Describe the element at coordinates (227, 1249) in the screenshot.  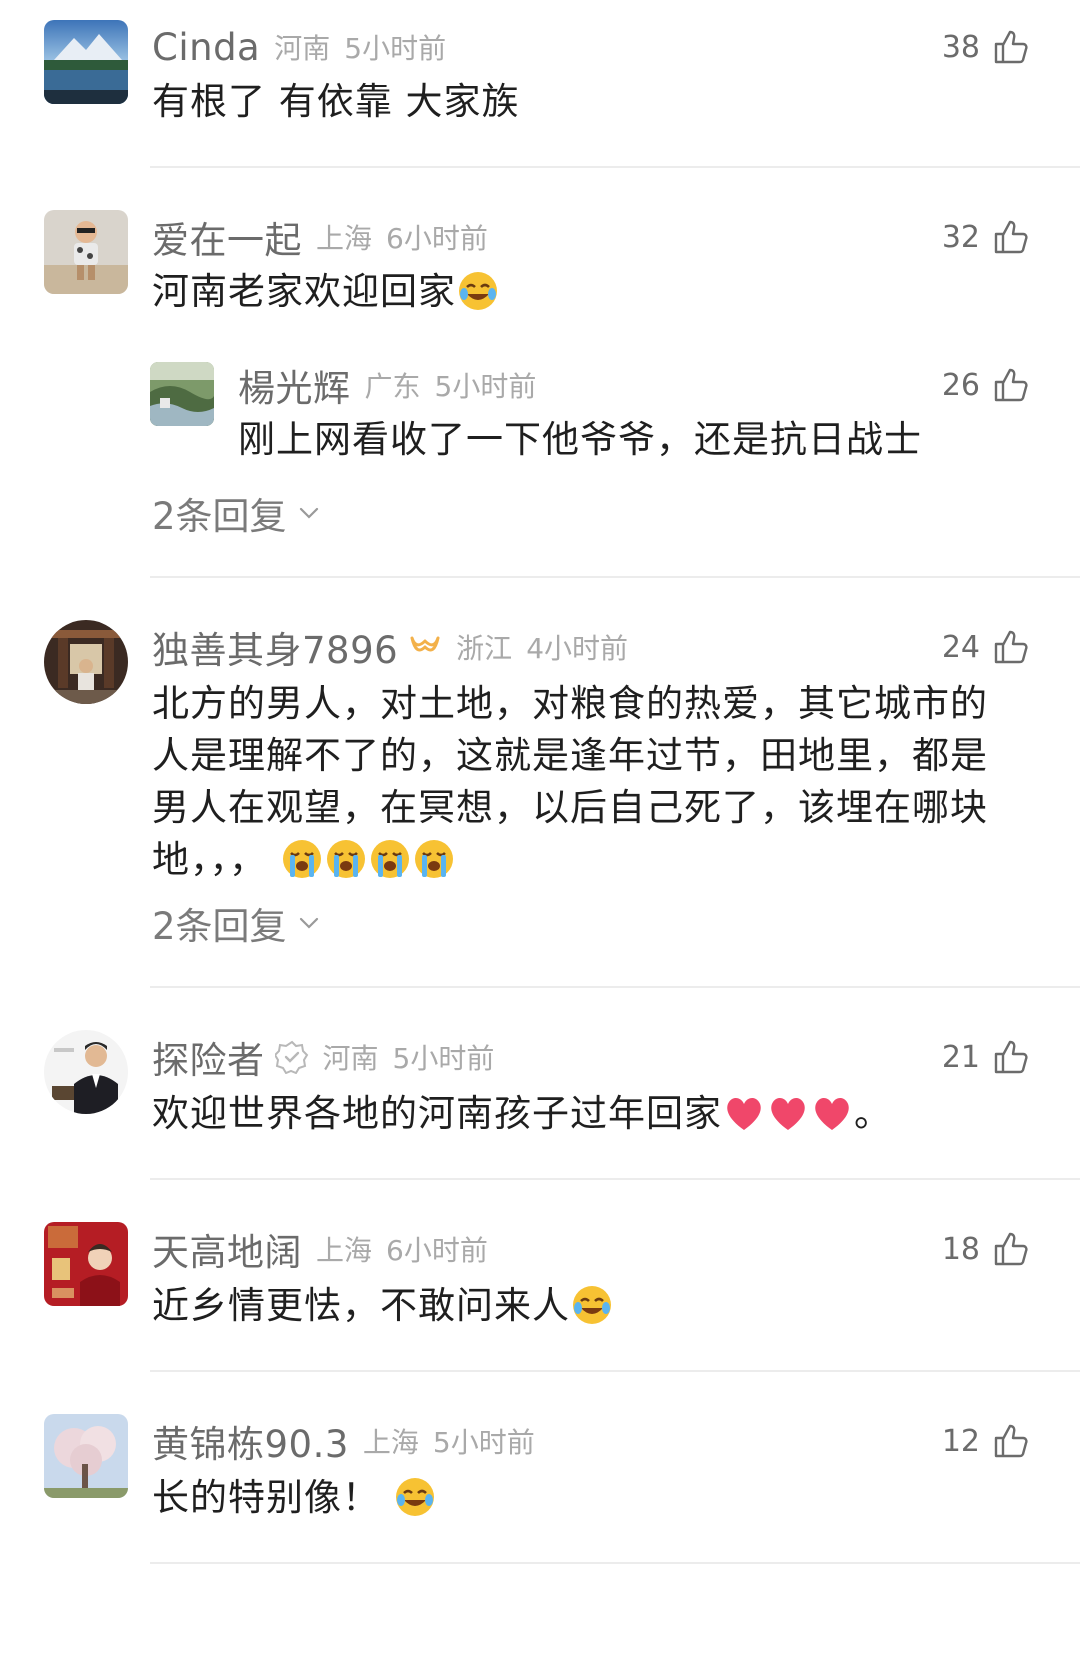
I see `username: 天高地阔` at that location.